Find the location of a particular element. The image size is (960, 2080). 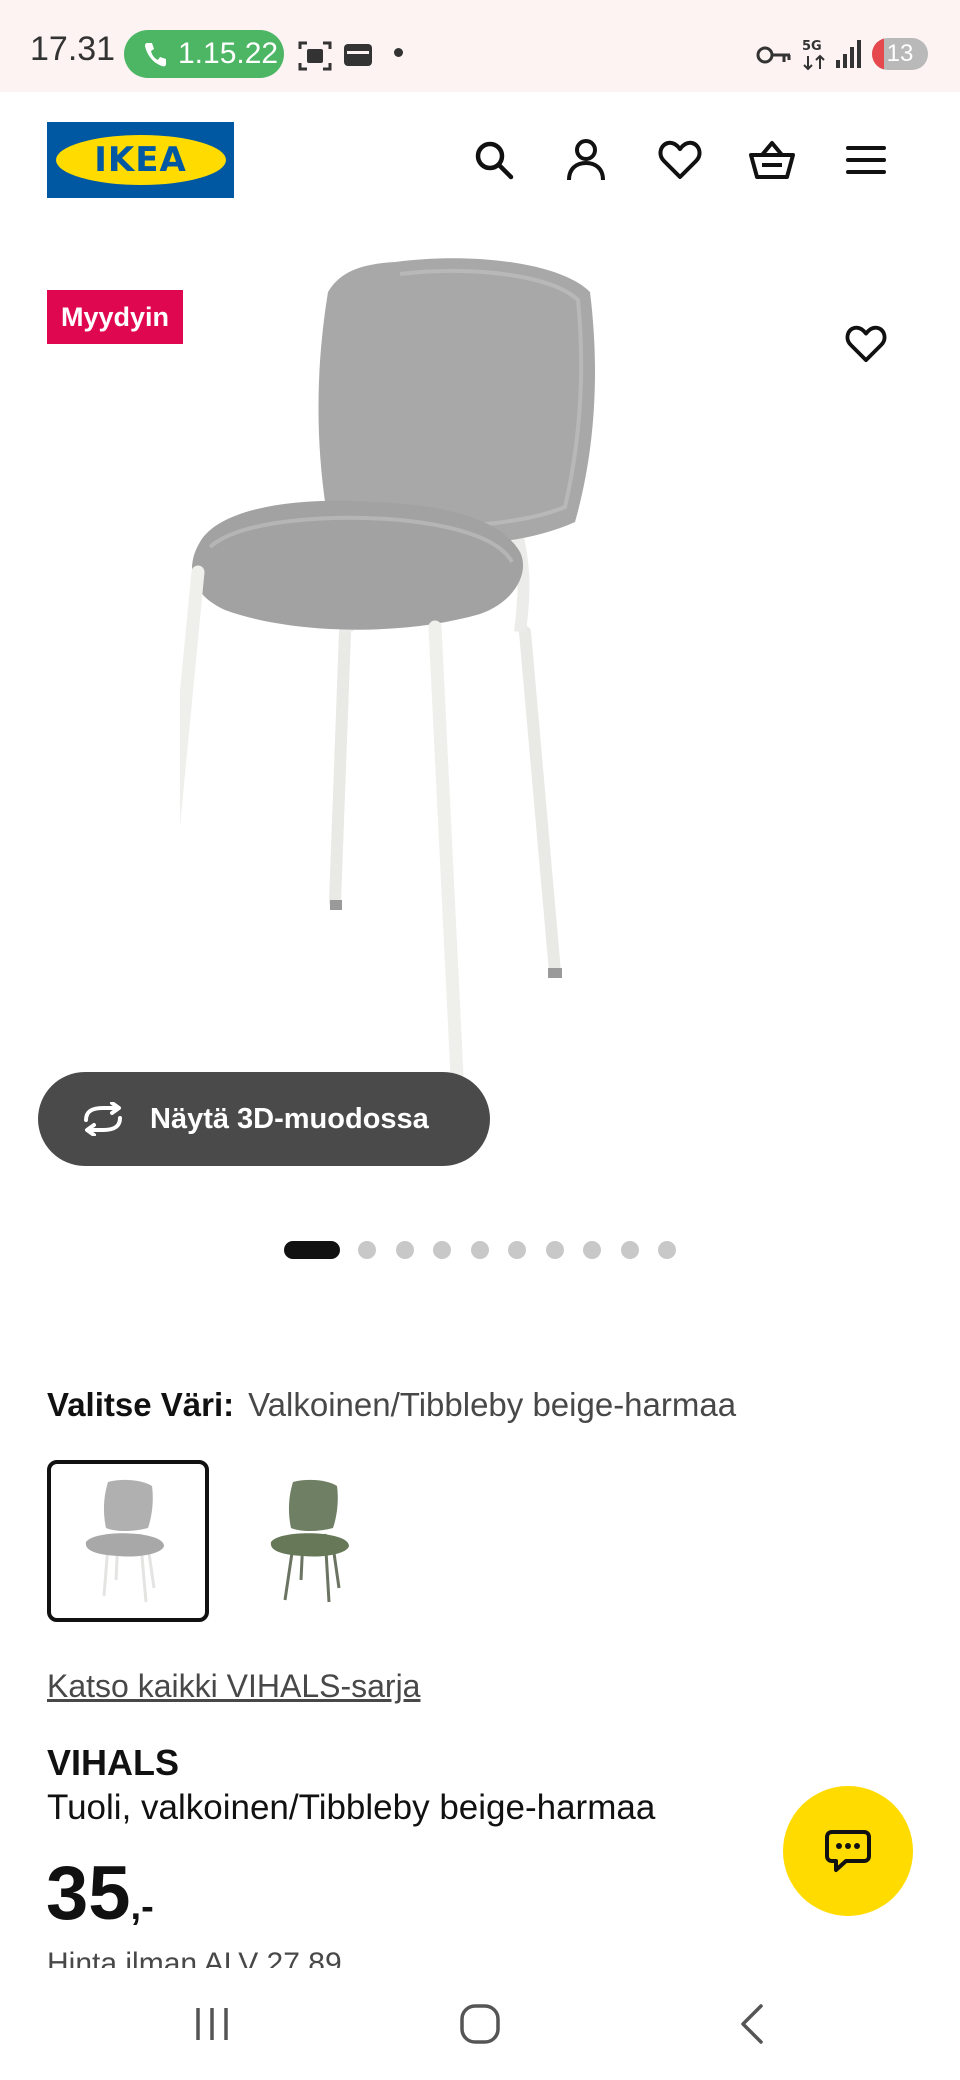

search-button is located at coordinates (494, 160).